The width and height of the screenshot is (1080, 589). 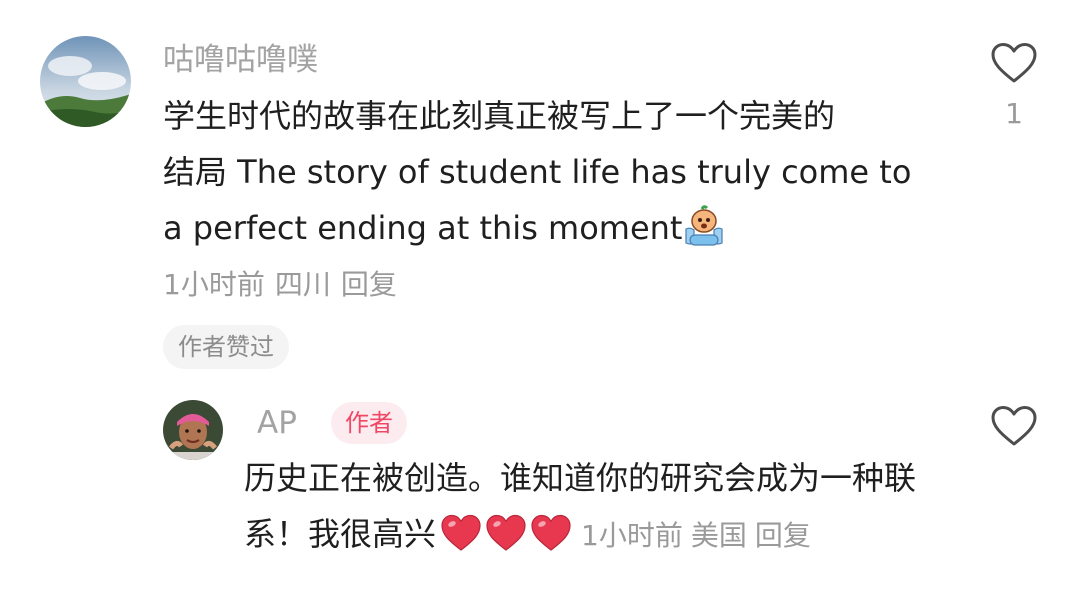 I want to click on reply-avatar, so click(x=193, y=430).